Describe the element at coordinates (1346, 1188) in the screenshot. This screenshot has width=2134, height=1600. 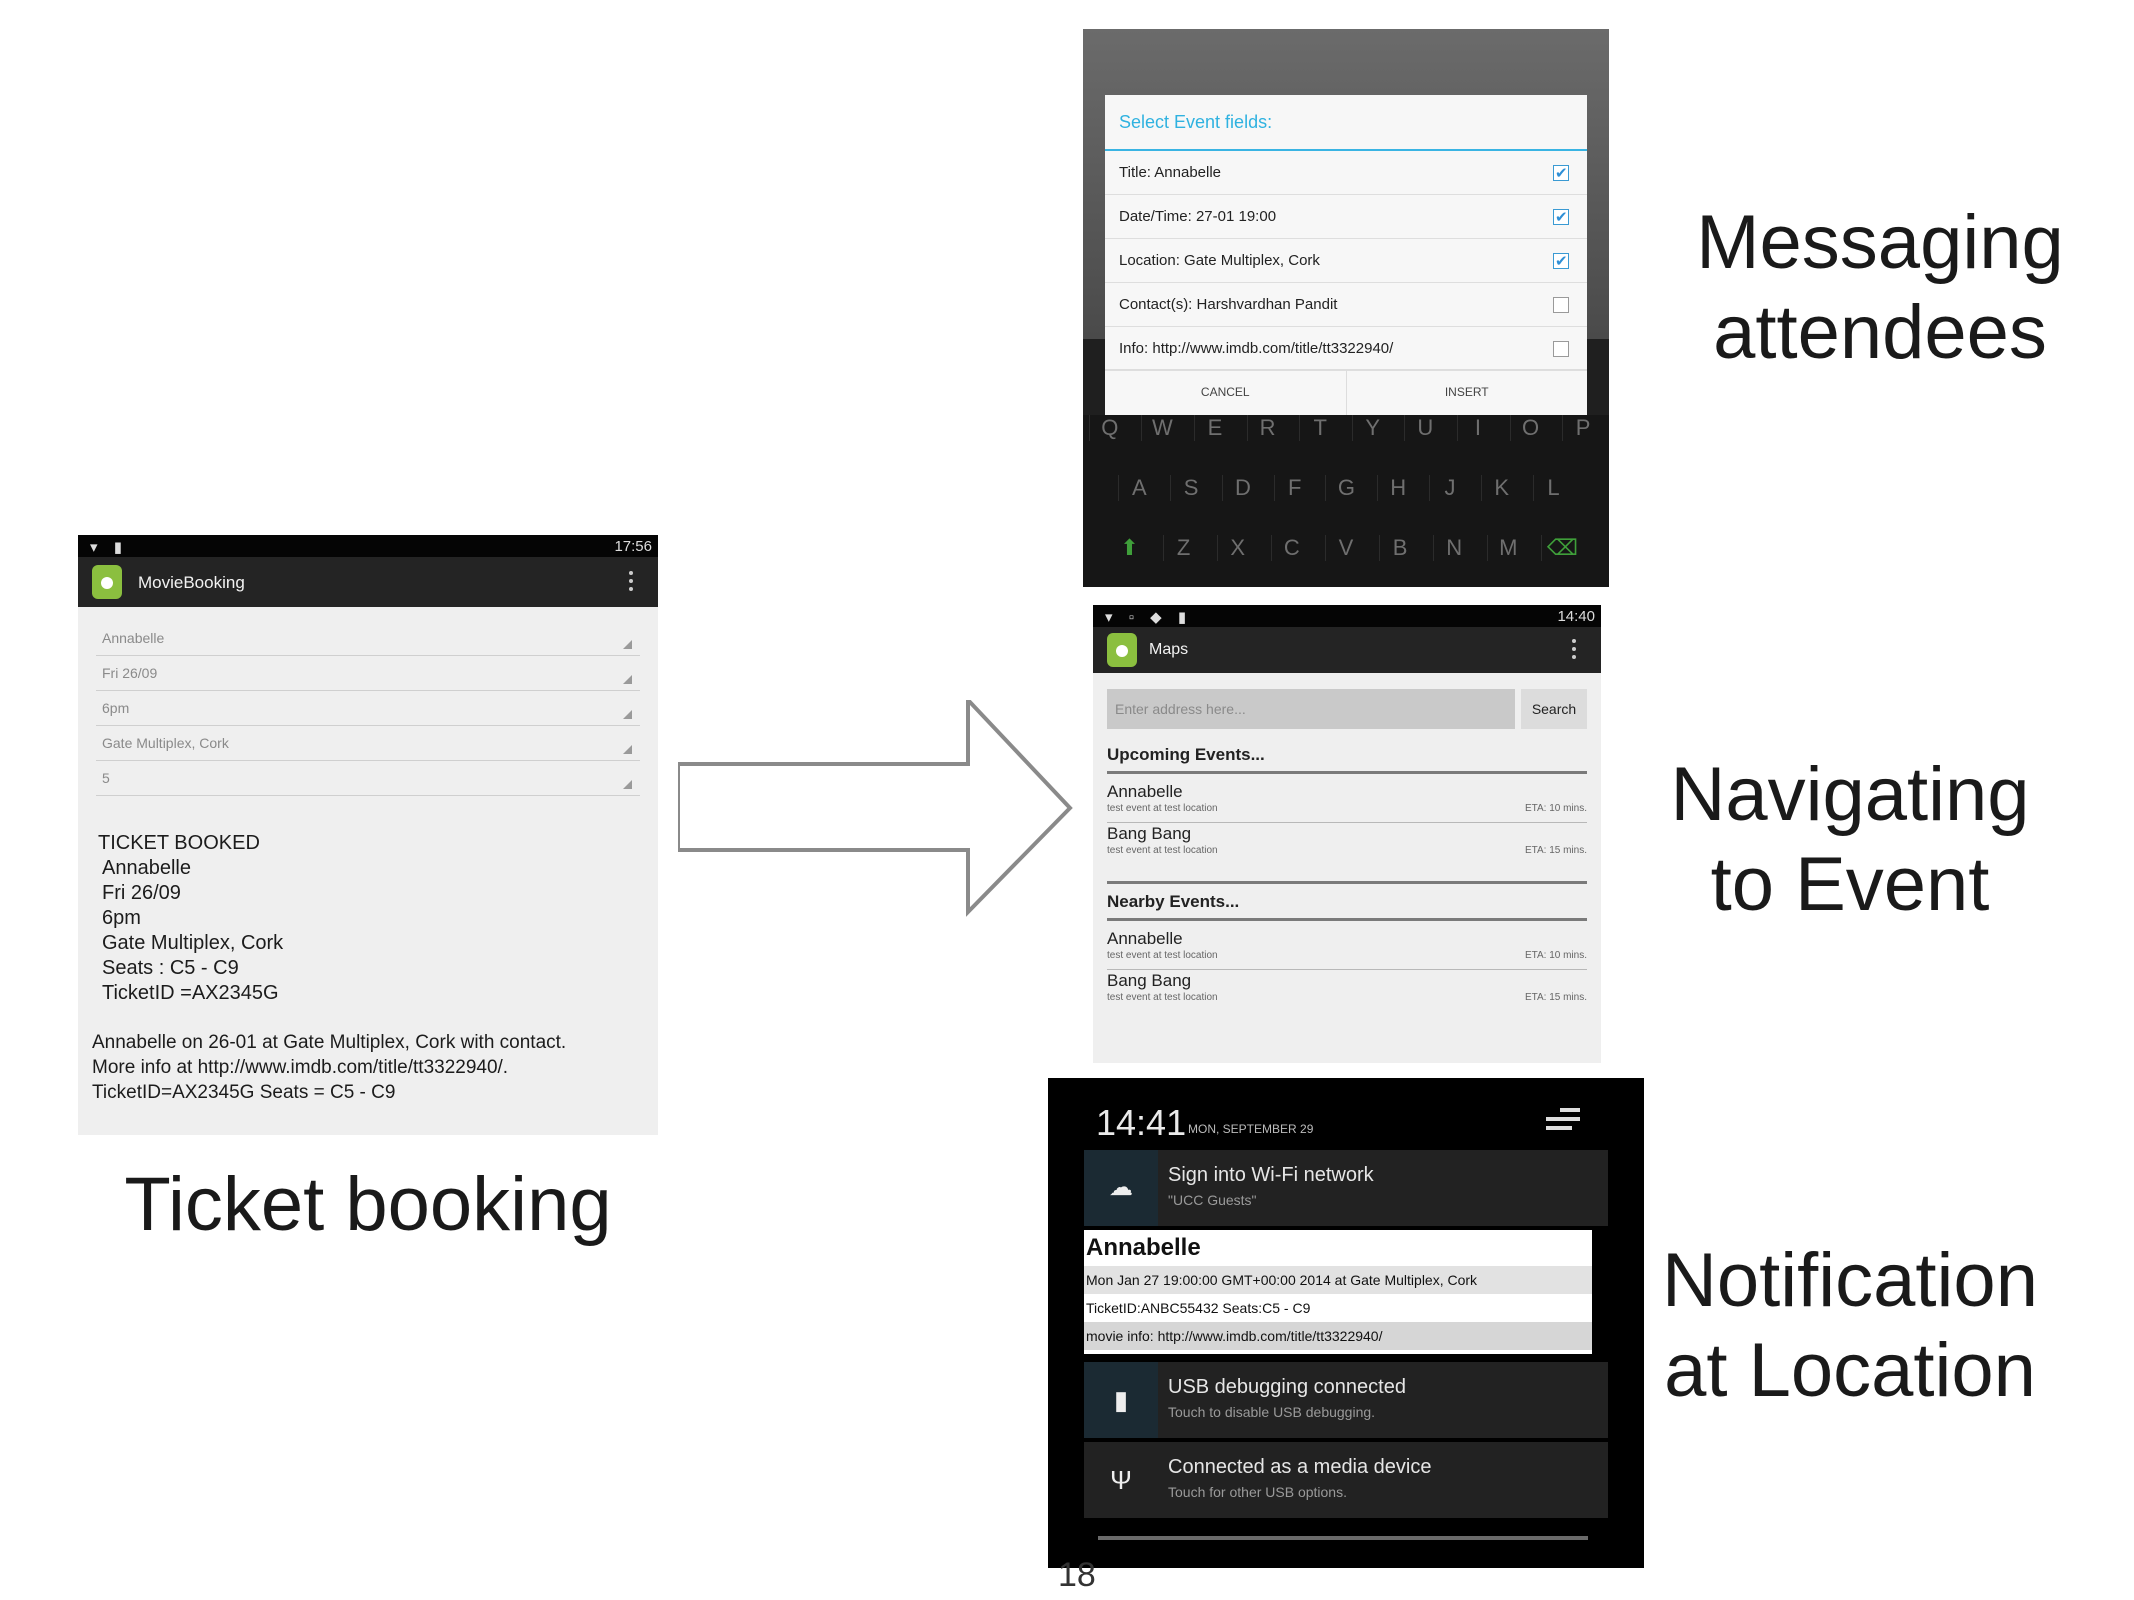
I see `wifi-notification: ☁ Sign into Wi-Fi network "UCC Guests"` at that location.